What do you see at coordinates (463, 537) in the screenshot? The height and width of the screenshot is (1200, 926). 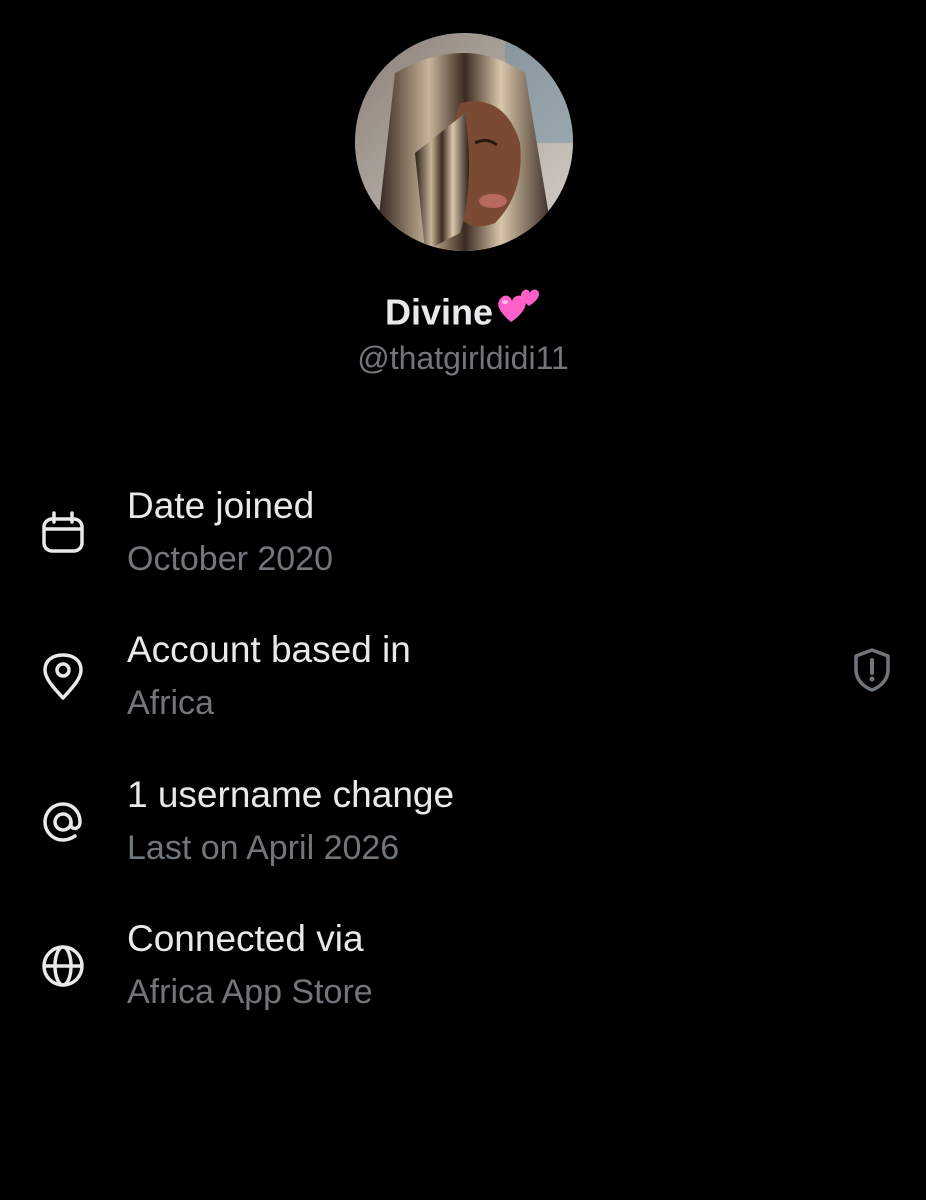 I see `detail-row-date-joined: Date joined October 2020` at bounding box center [463, 537].